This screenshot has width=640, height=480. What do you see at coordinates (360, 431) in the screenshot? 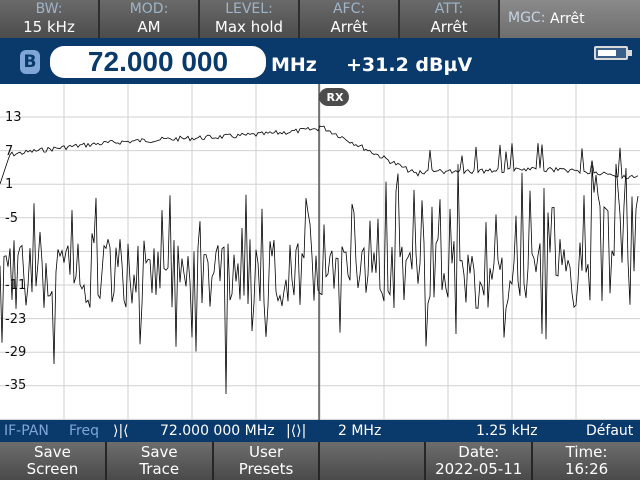
I see `span-value: 2 MHz` at bounding box center [360, 431].